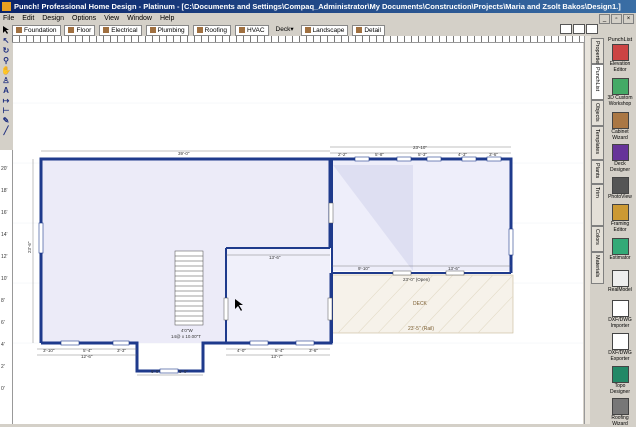  I want to click on tab-trim: Trim, so click(597, 205).